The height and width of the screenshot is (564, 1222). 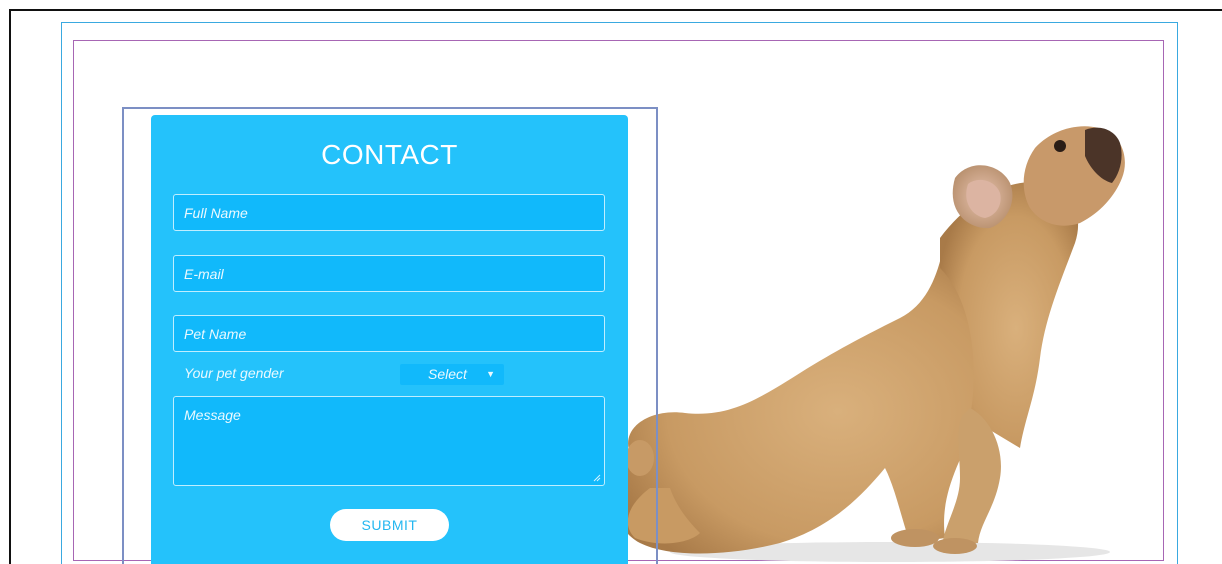 What do you see at coordinates (389, 333) in the screenshot?
I see `pet-name-input` at bounding box center [389, 333].